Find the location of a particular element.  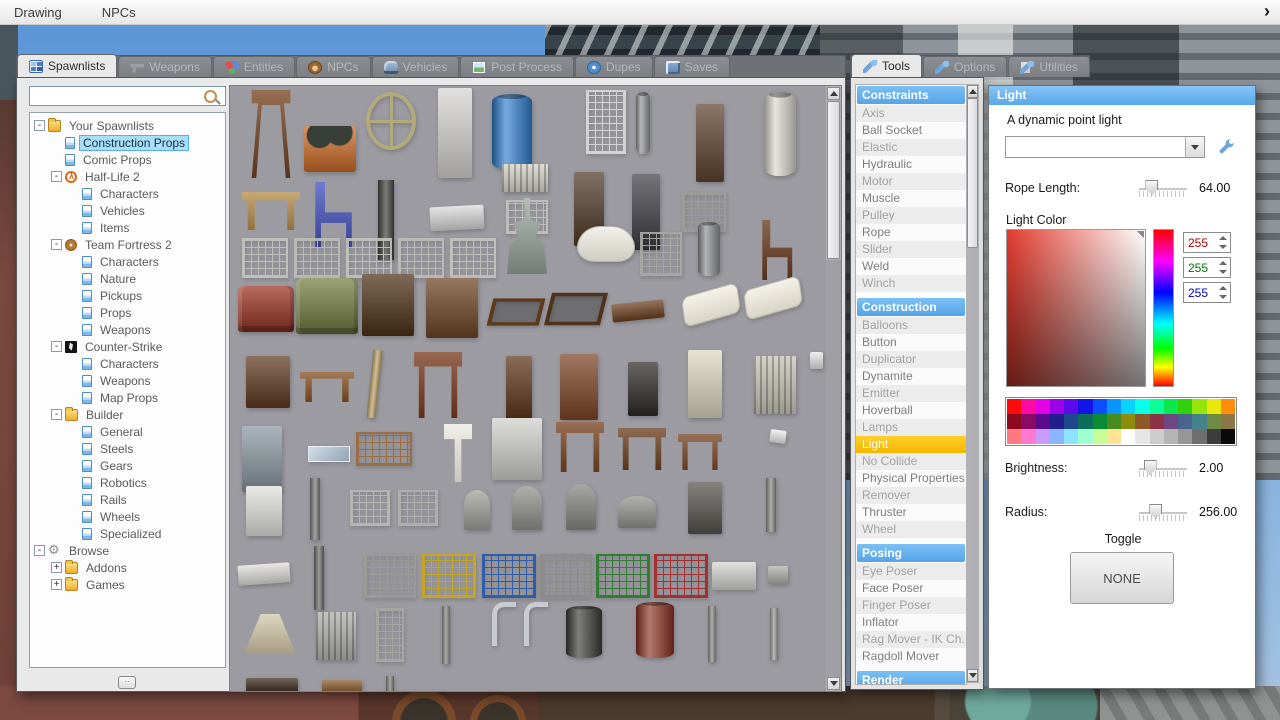

tree-expander-expand-icon: + is located at coordinates (56, 584).